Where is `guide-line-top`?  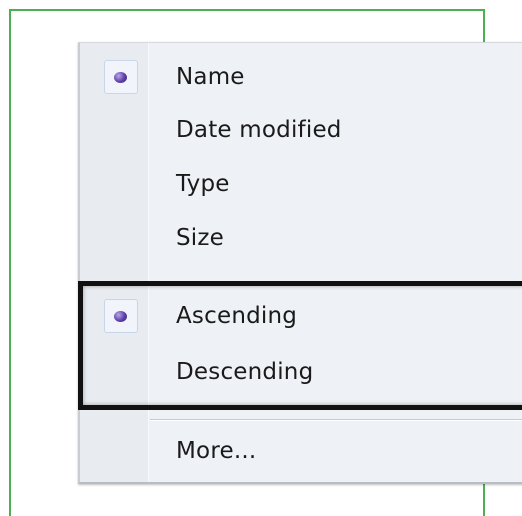
guide-line-top is located at coordinates (247, 10).